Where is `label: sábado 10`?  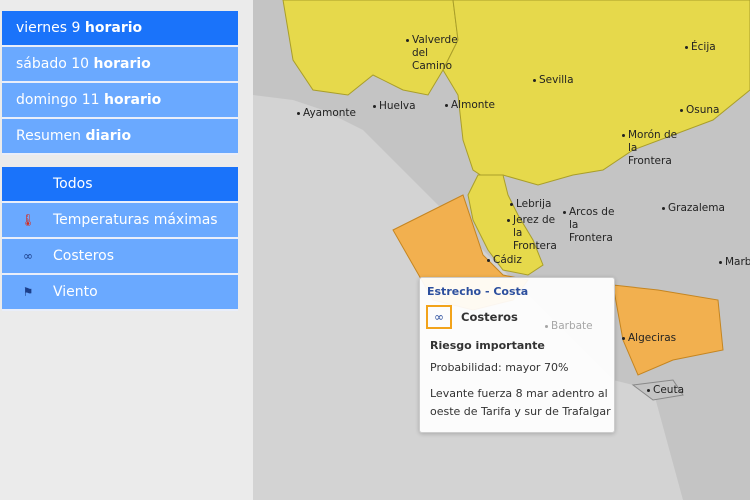
label: sábado 10 is located at coordinates (53, 64).